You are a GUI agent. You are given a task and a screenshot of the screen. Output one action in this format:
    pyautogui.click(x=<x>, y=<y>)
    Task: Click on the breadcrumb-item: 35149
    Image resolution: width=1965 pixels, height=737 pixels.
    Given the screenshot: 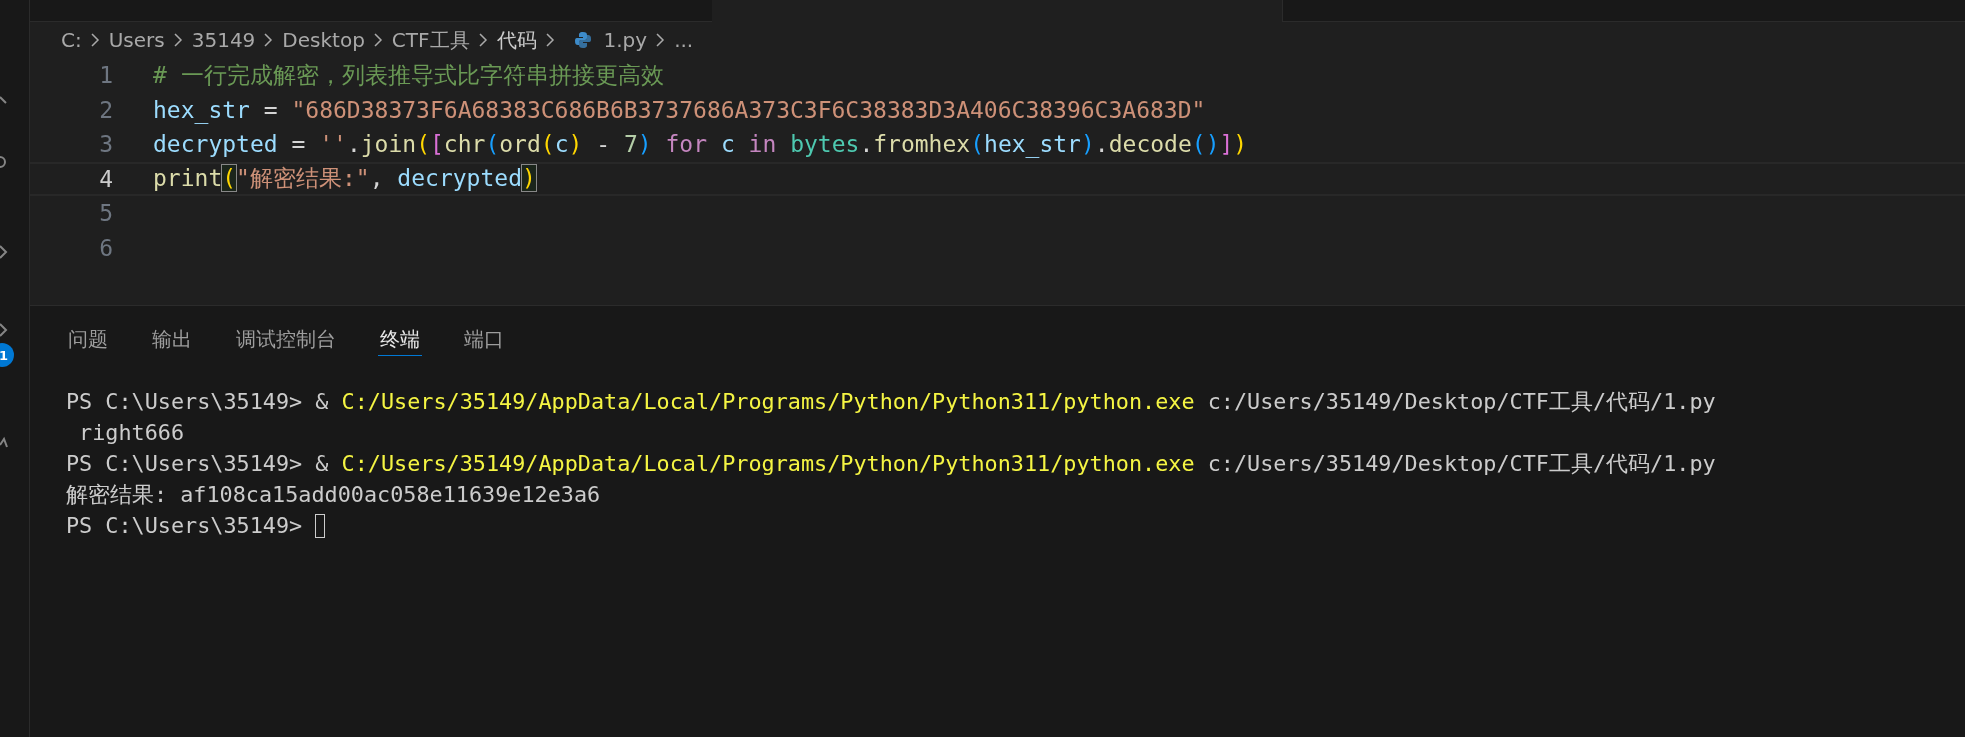 What is the action you would take?
    pyautogui.click(x=223, y=40)
    